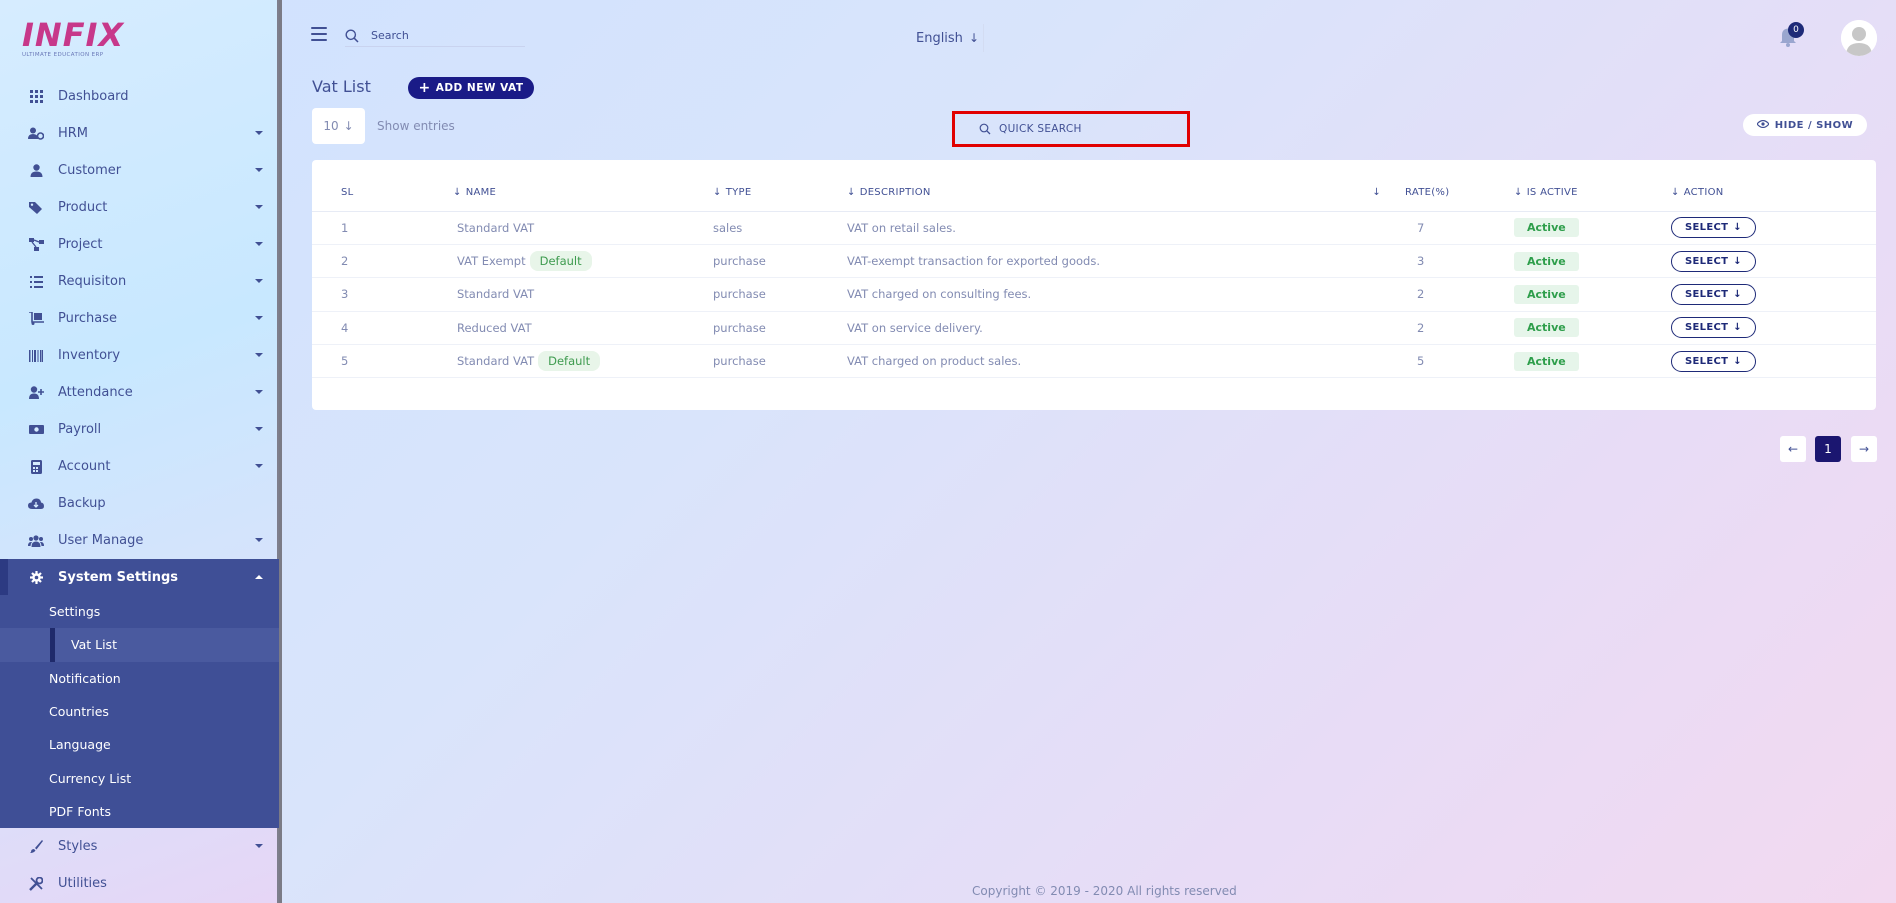 The image size is (1896, 903). I want to click on vat-name: Reduced VAT, so click(494, 327).